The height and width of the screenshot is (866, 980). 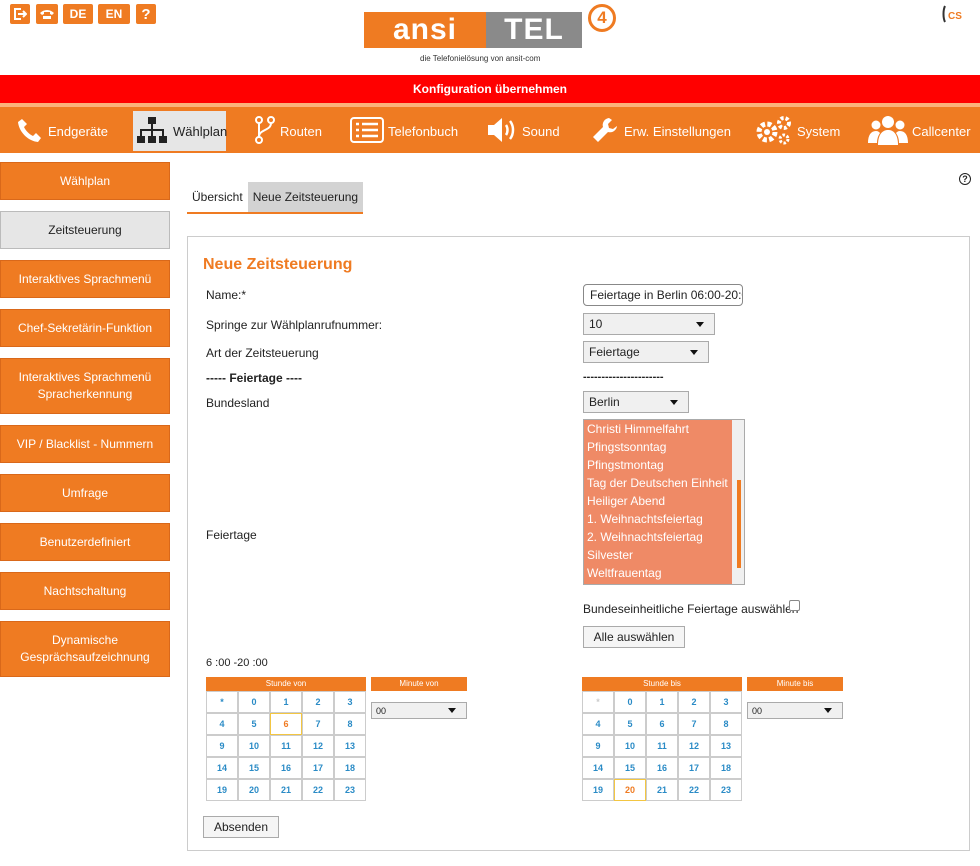 I want to click on lang-de-button: DE, so click(x=78, y=14).